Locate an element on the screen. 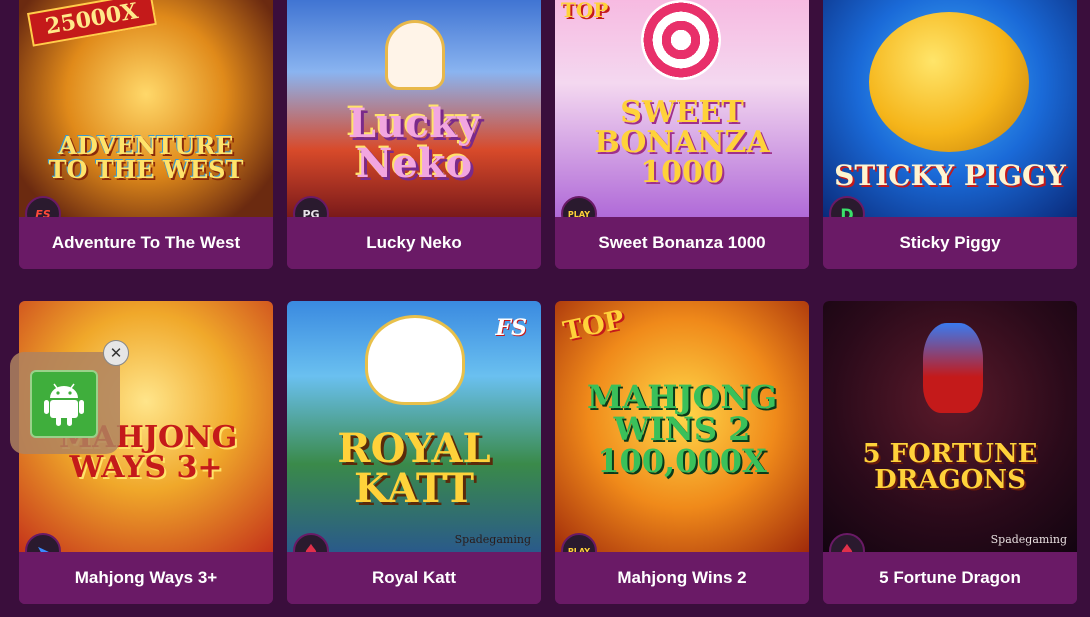 Image resolution: width=1090 pixels, height=617 pixels. game-thumbnail: TOP MAHJONG WINS 2 100,000X is located at coordinates (682, 426).